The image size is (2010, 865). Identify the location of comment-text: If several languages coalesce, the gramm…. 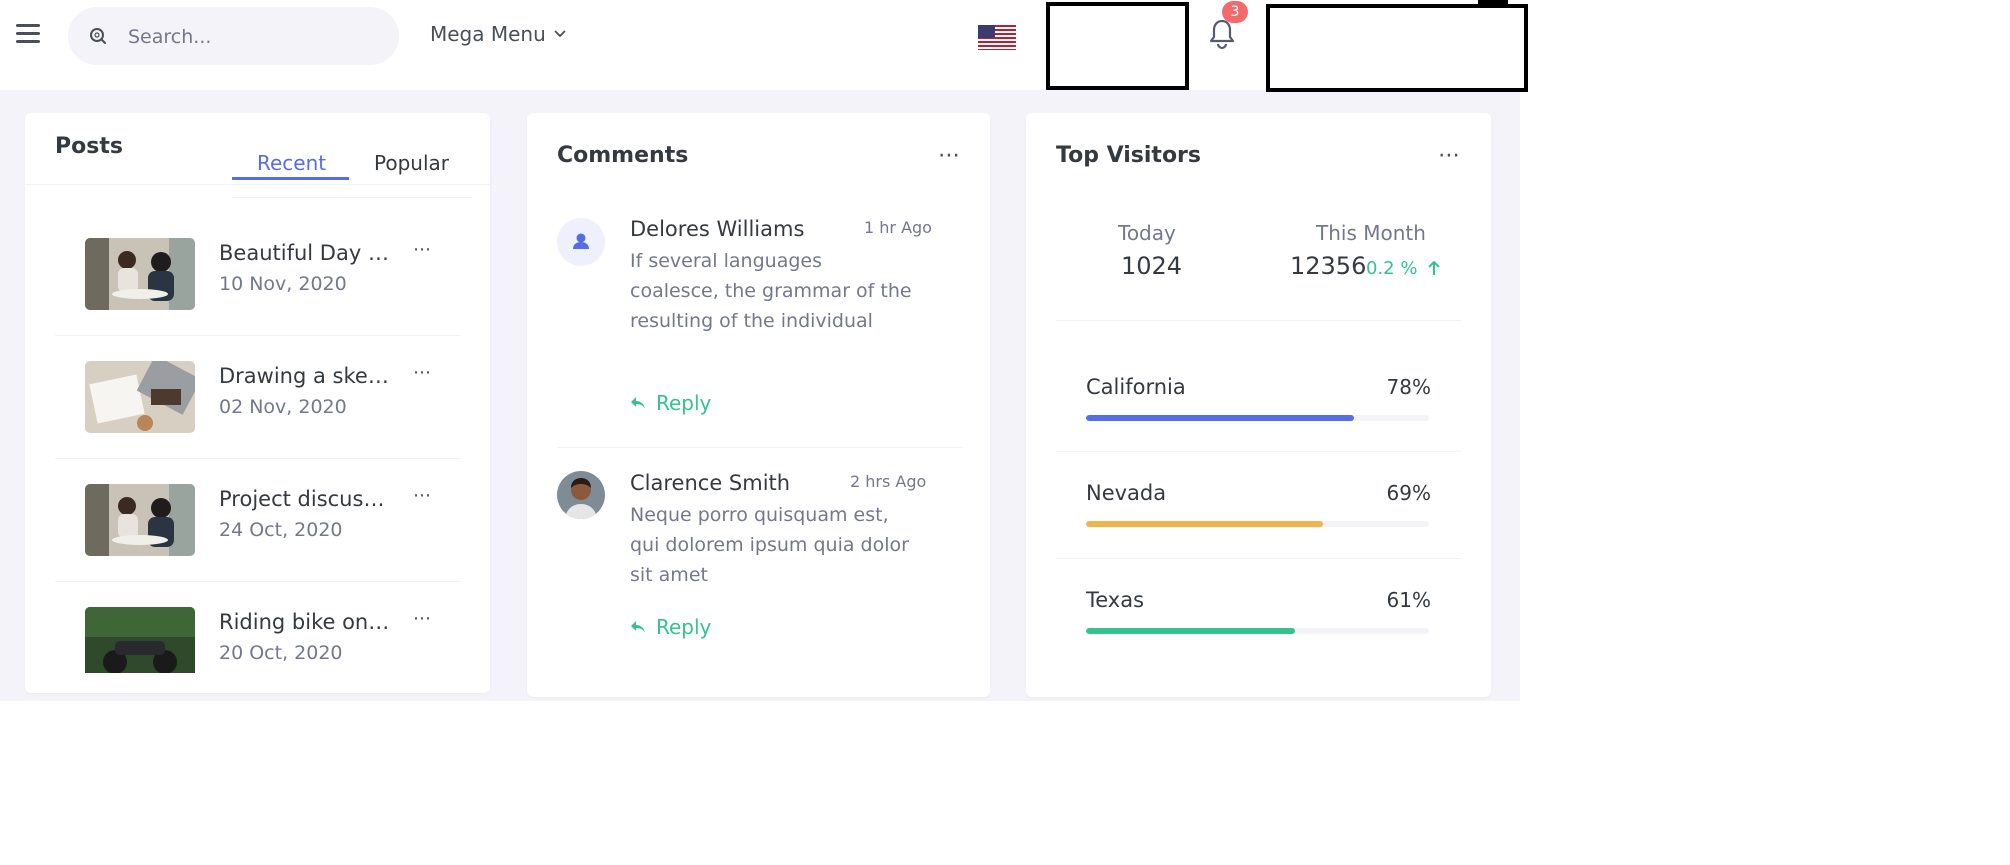
(771, 291).